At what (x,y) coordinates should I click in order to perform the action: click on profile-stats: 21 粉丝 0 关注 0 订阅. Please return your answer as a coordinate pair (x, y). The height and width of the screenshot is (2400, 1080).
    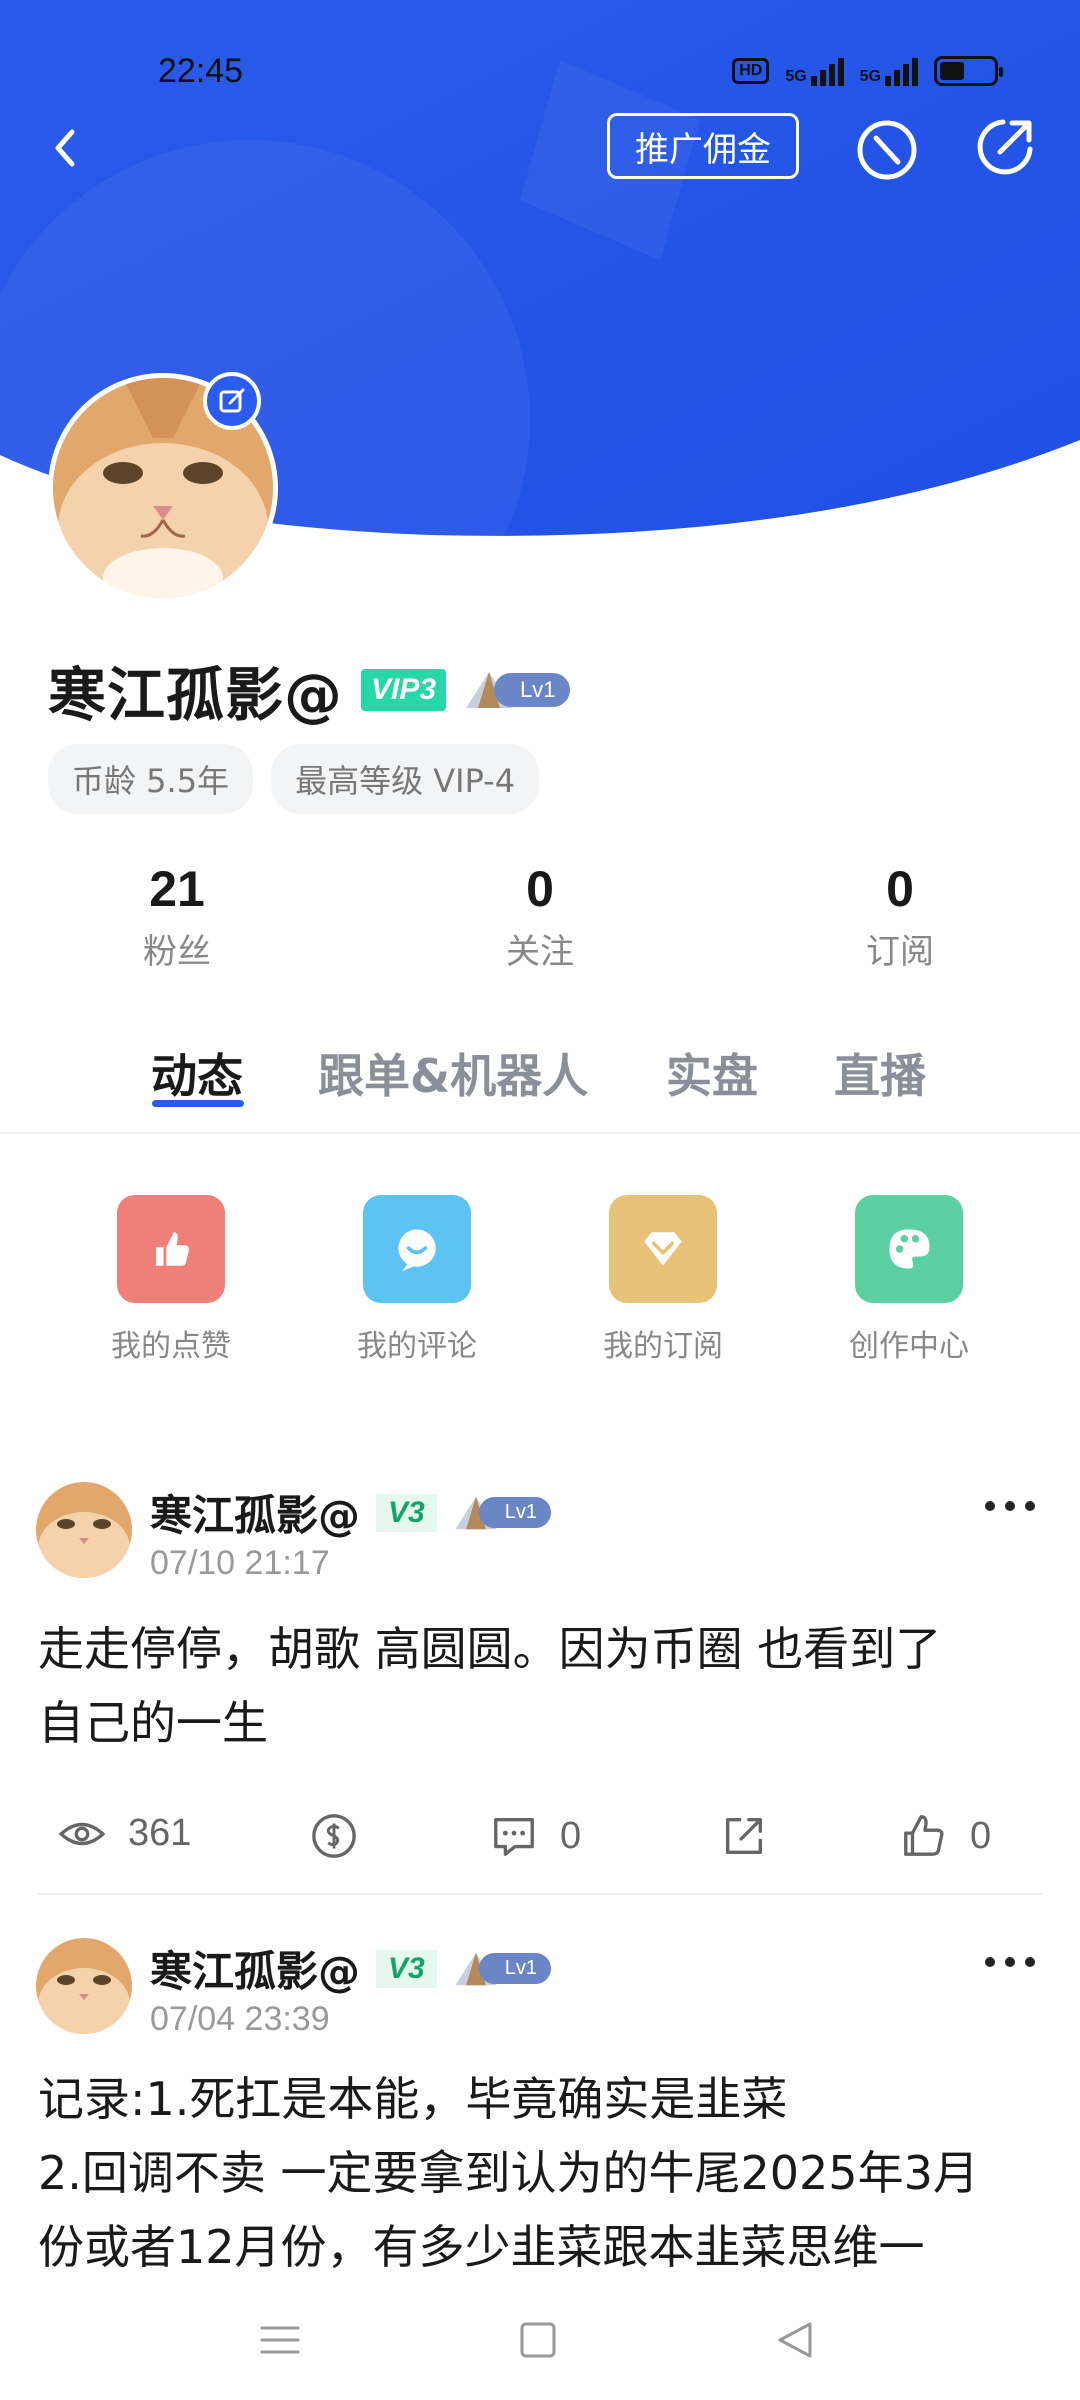
    Looking at the image, I should click on (540, 920).